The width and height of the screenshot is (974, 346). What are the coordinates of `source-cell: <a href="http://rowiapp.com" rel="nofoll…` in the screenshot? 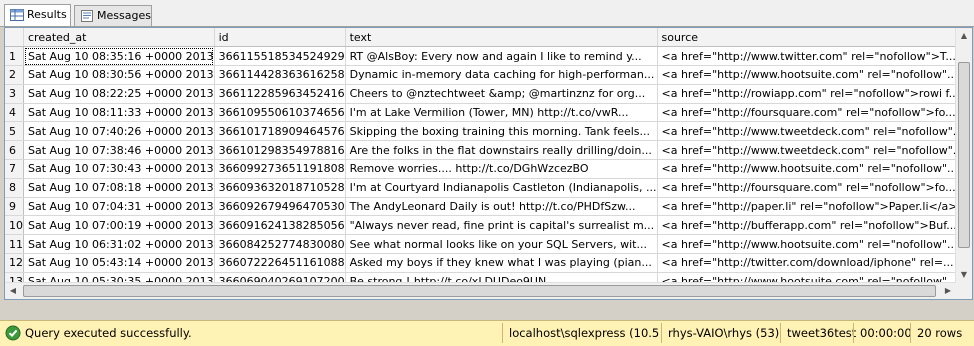 It's located at (811, 94).